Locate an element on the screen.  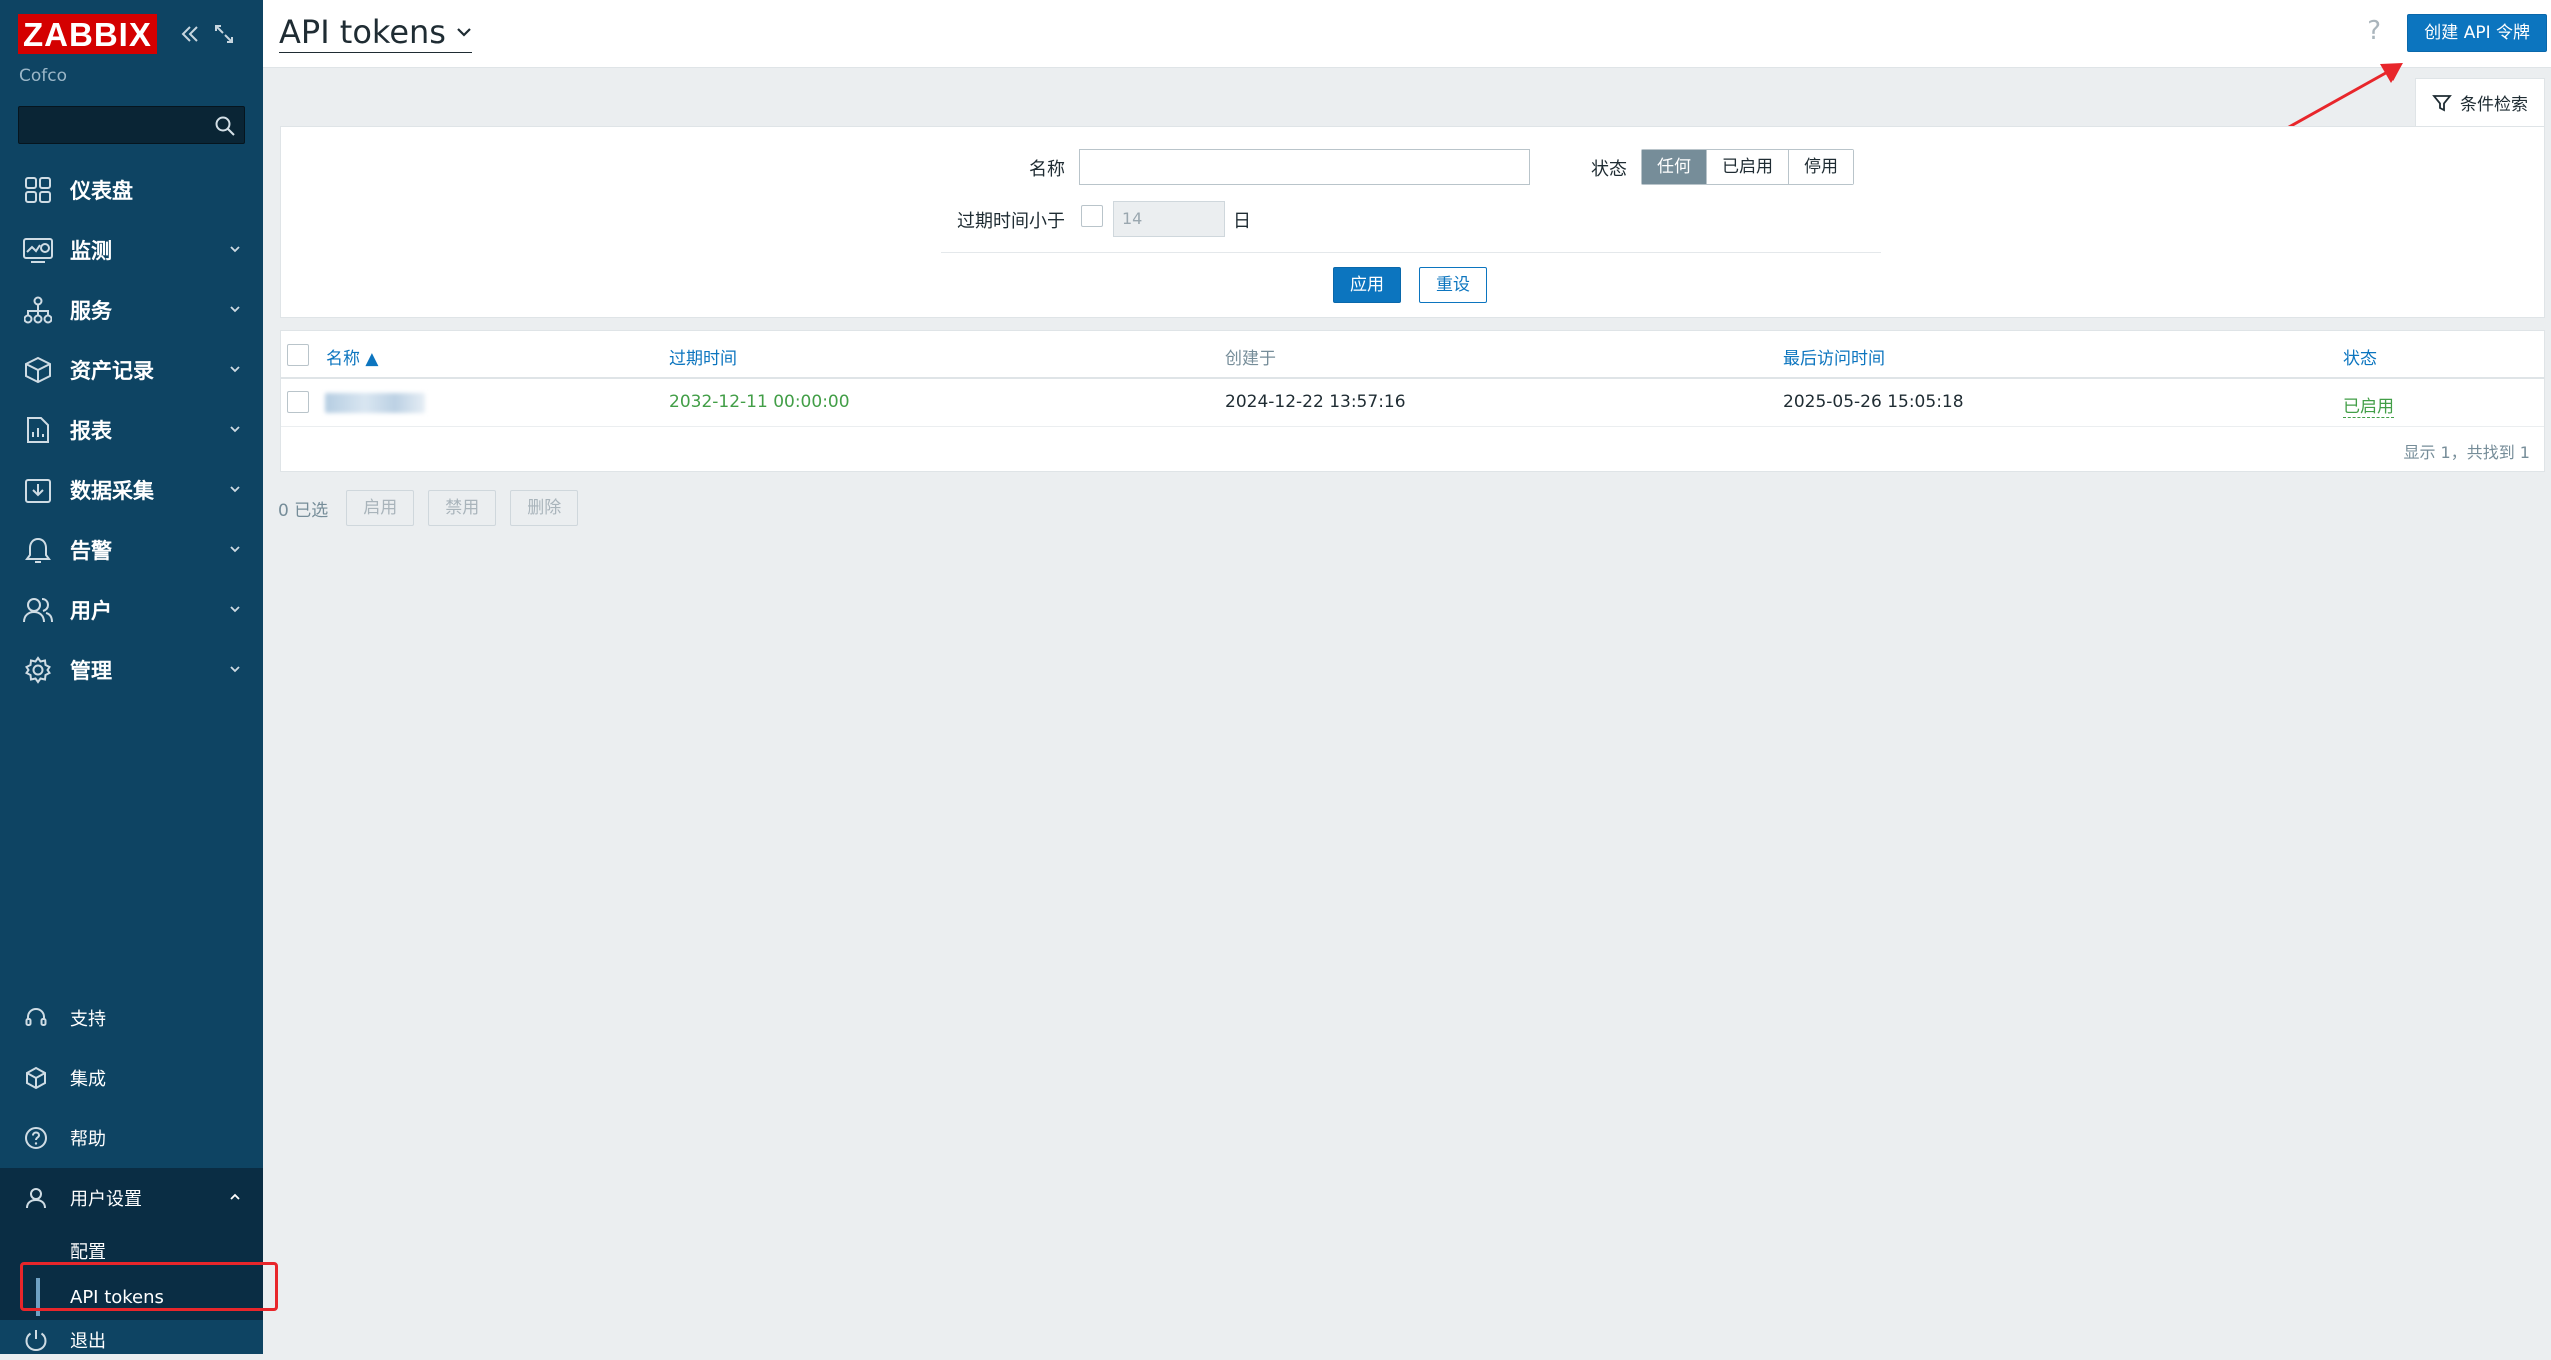
enable-button: 启用 is located at coordinates (380, 508).